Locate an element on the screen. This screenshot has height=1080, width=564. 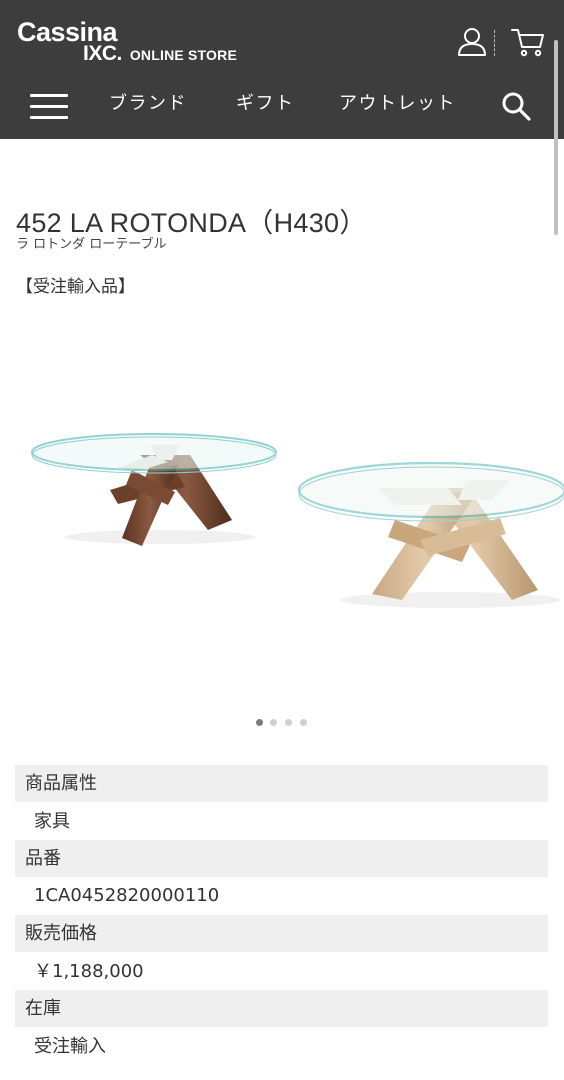
cart-icon is located at coordinates (528, 42).